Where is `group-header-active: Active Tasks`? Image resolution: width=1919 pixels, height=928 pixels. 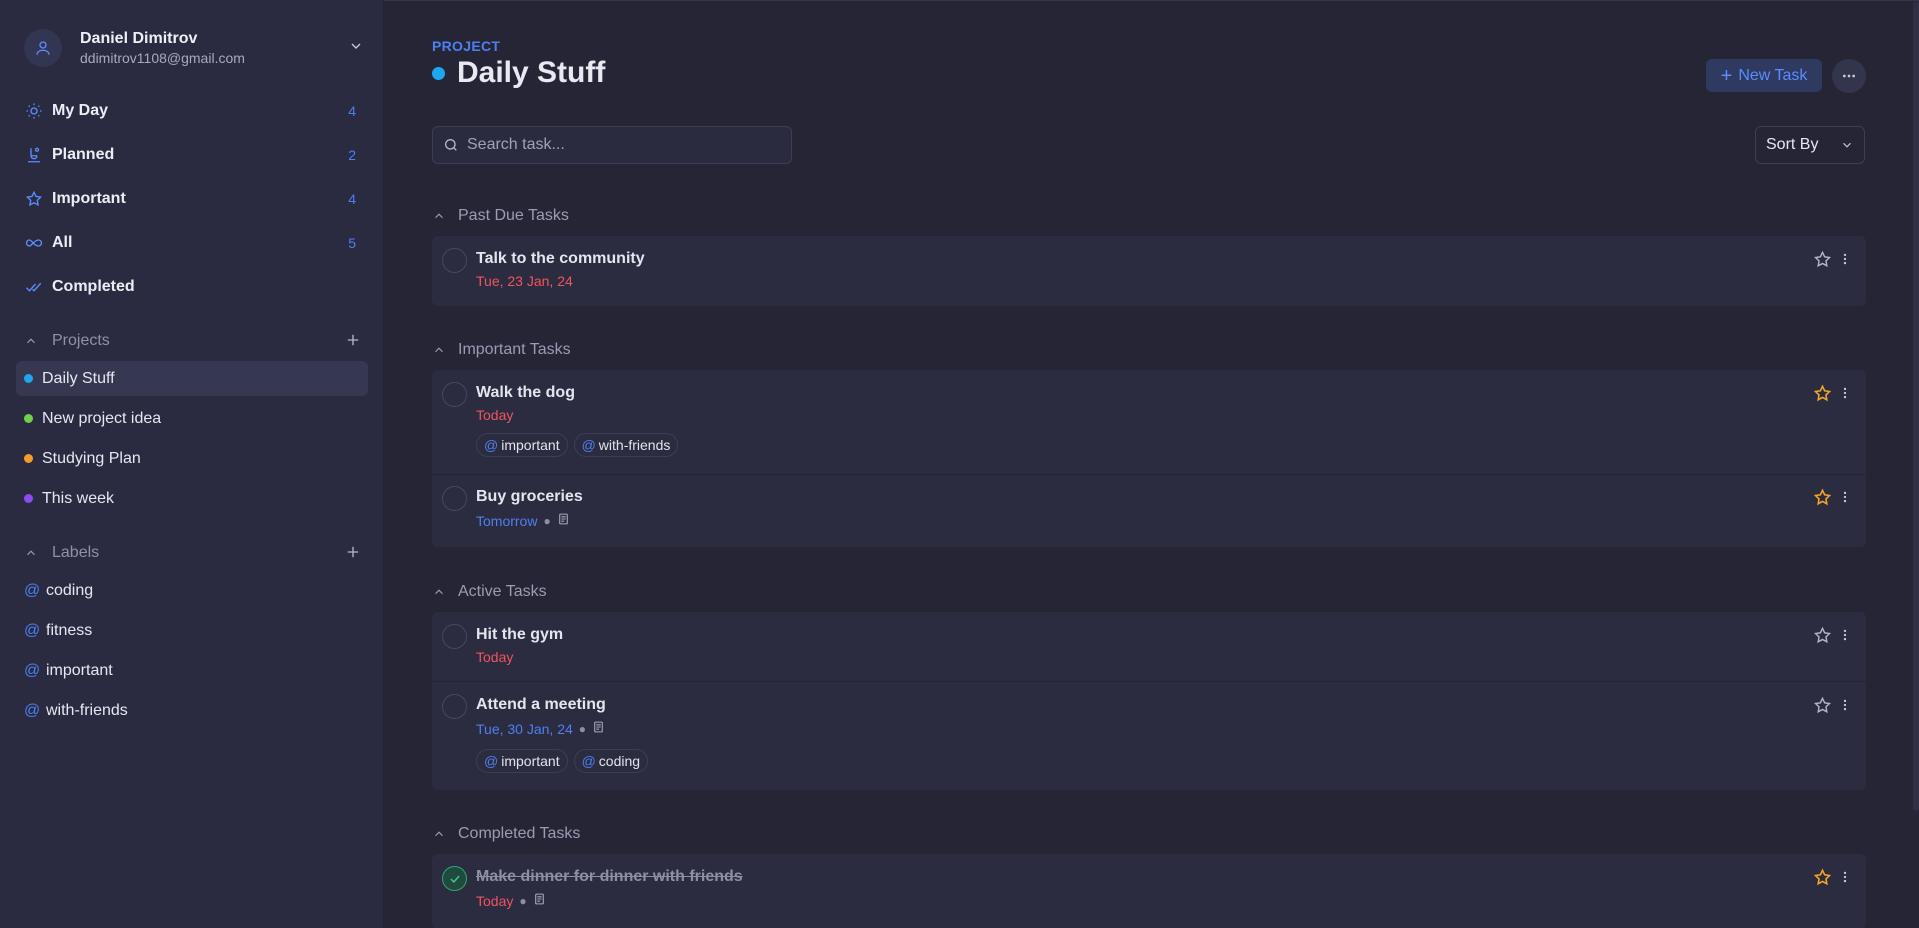
group-header-active: Active Tasks is located at coordinates (489, 592).